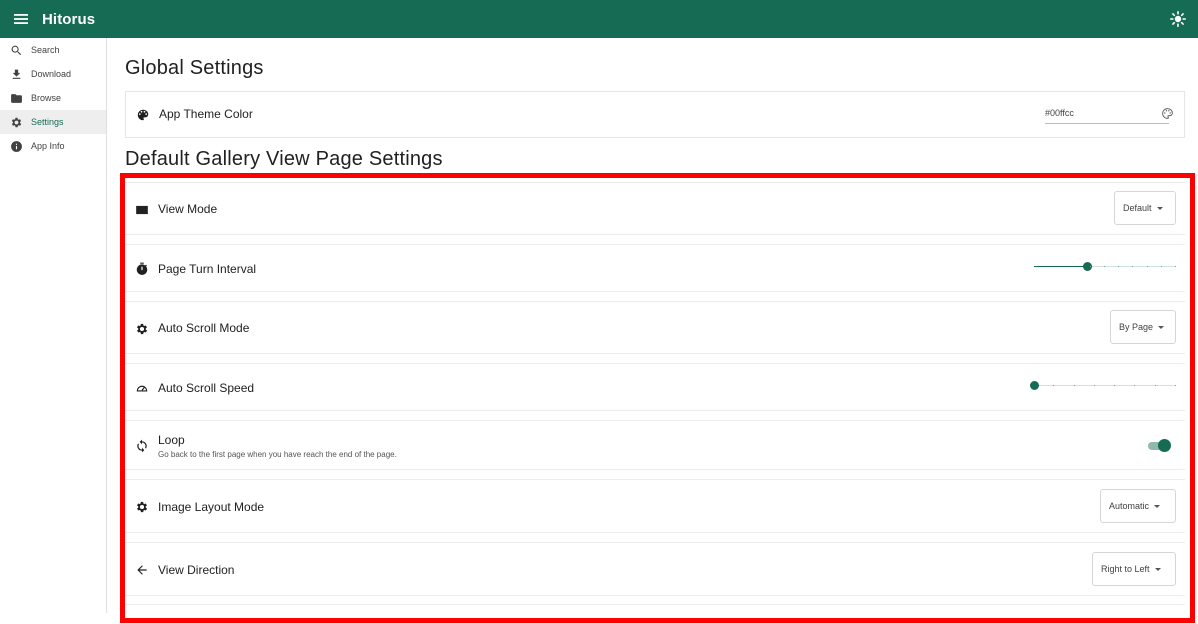 This screenshot has width=1198, height=624. I want to click on auto-scroll-speed-row: Auto Scroll Speed, so click(655, 387).